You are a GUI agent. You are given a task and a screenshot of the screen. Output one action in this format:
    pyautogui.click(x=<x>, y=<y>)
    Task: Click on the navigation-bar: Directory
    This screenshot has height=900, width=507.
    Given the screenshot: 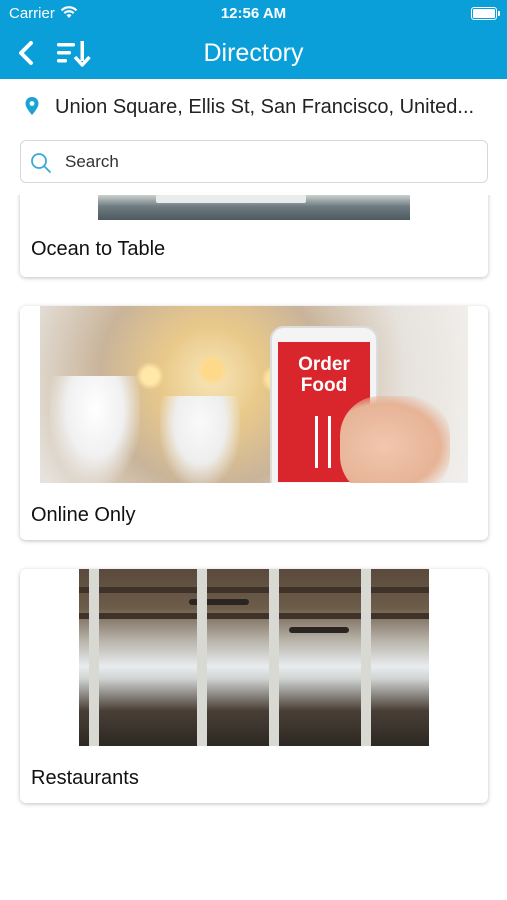 What is the action you would take?
    pyautogui.click(x=253, y=53)
    